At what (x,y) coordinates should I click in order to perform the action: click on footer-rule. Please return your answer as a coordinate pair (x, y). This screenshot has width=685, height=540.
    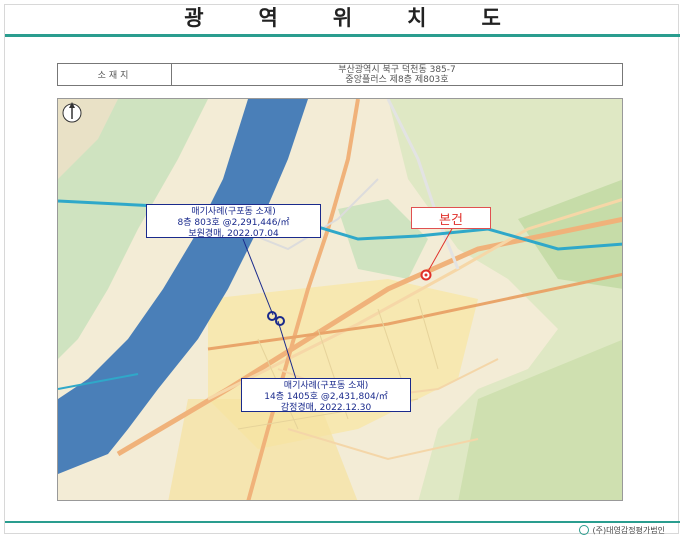
    Looking at the image, I should click on (342, 522).